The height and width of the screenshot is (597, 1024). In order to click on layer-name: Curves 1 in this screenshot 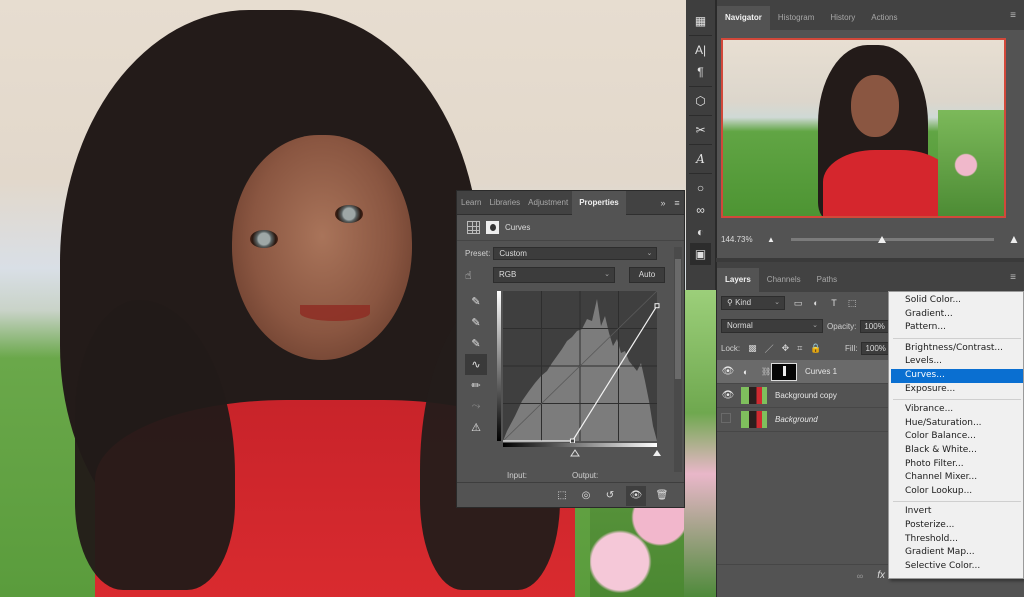, I will do `click(821, 371)`.